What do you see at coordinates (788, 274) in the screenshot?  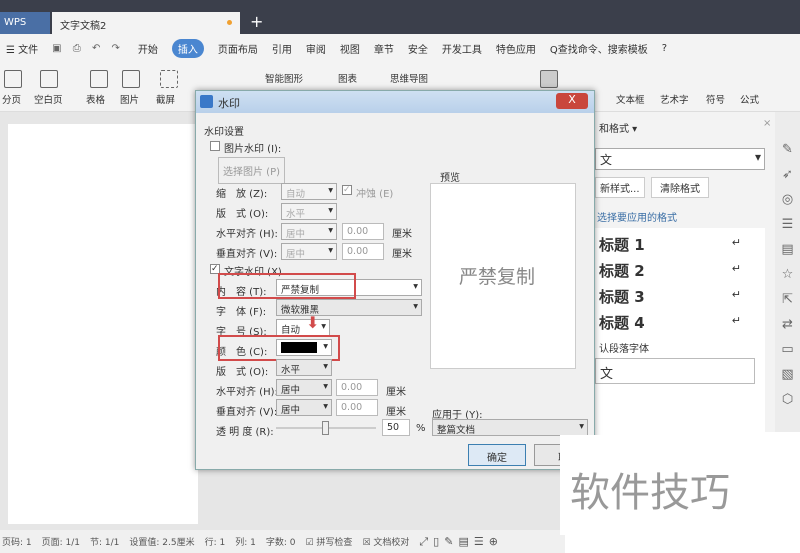 I see `star-icon: ☆` at bounding box center [788, 274].